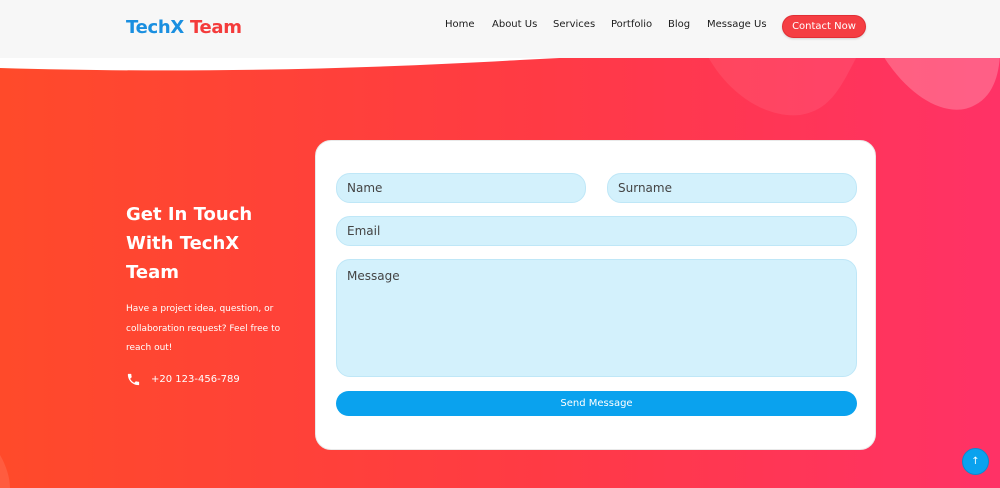 The height and width of the screenshot is (488, 1000). I want to click on logo-part-2: Team, so click(215, 27).